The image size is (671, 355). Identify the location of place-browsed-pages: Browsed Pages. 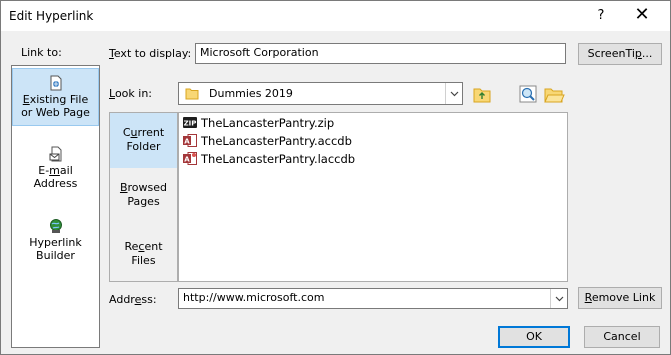
(143, 199).